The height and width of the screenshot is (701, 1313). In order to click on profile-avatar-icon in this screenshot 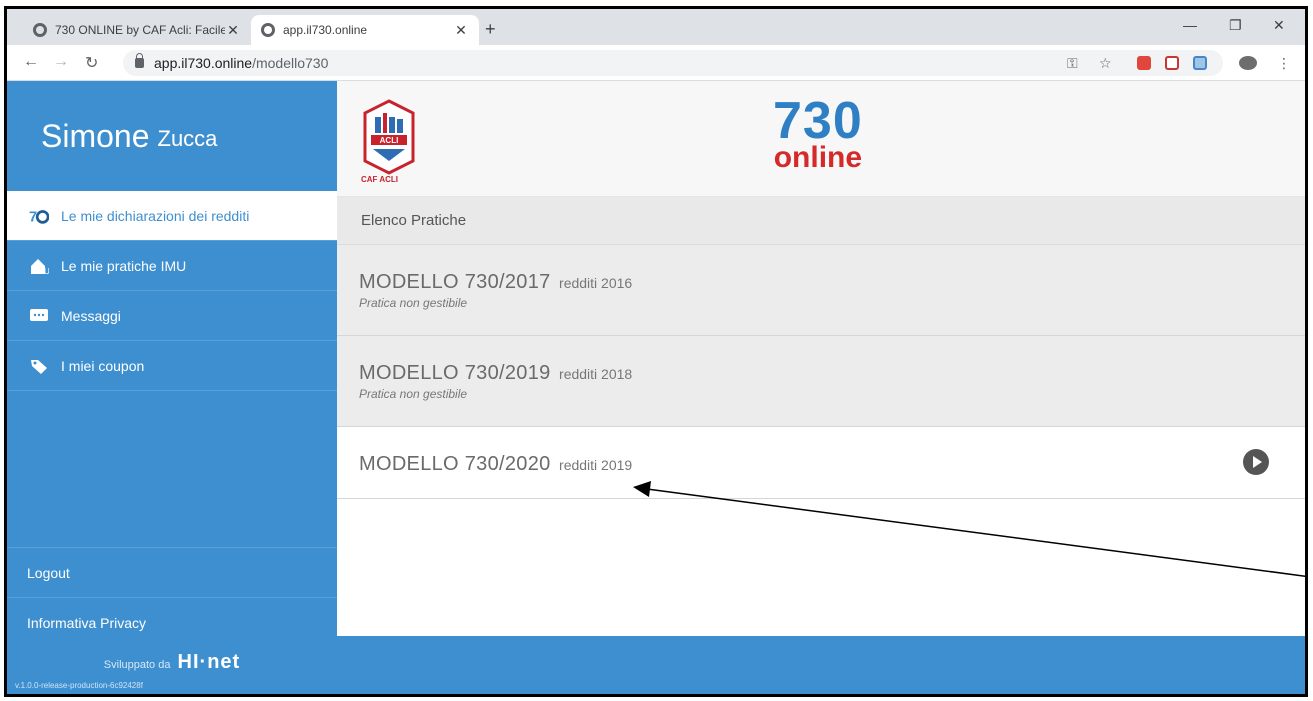, I will do `click(1248, 63)`.